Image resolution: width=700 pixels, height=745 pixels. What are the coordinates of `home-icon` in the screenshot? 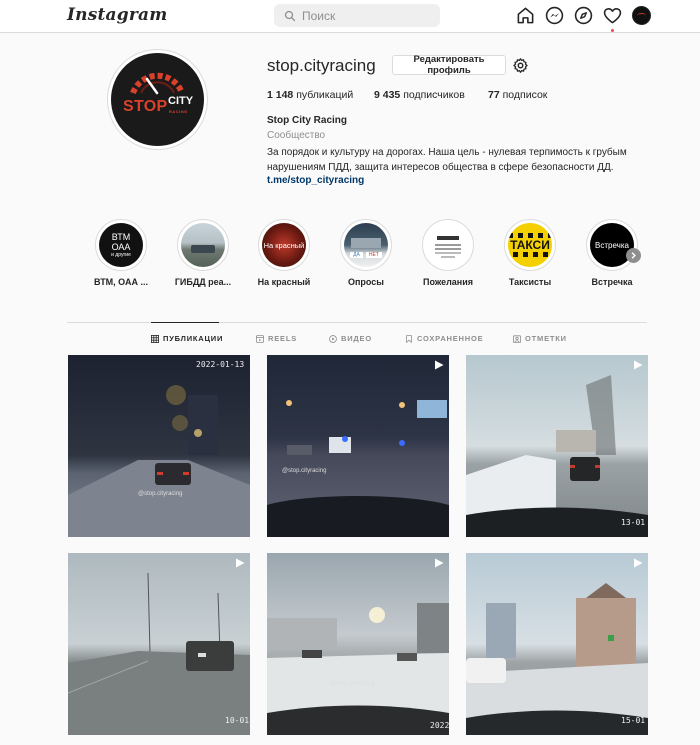 It's located at (525, 15).